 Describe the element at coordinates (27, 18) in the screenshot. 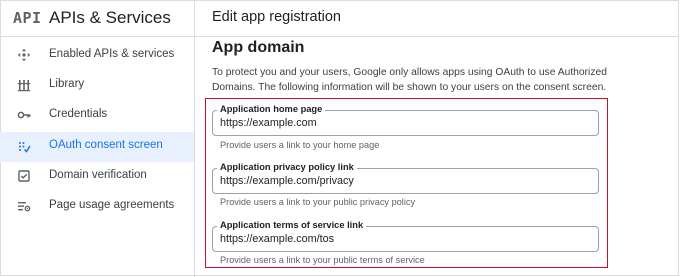

I see `api-logo: API` at that location.